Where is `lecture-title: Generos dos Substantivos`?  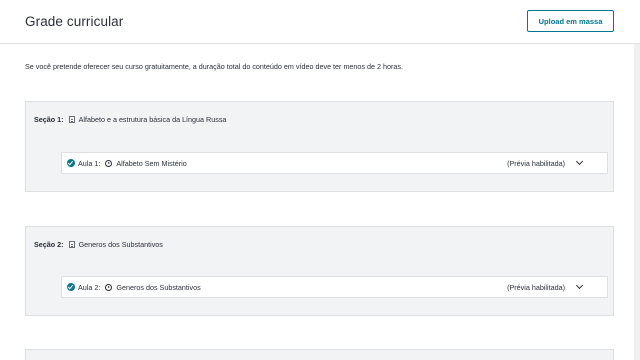
lecture-title: Generos dos Substantivos is located at coordinates (158, 287).